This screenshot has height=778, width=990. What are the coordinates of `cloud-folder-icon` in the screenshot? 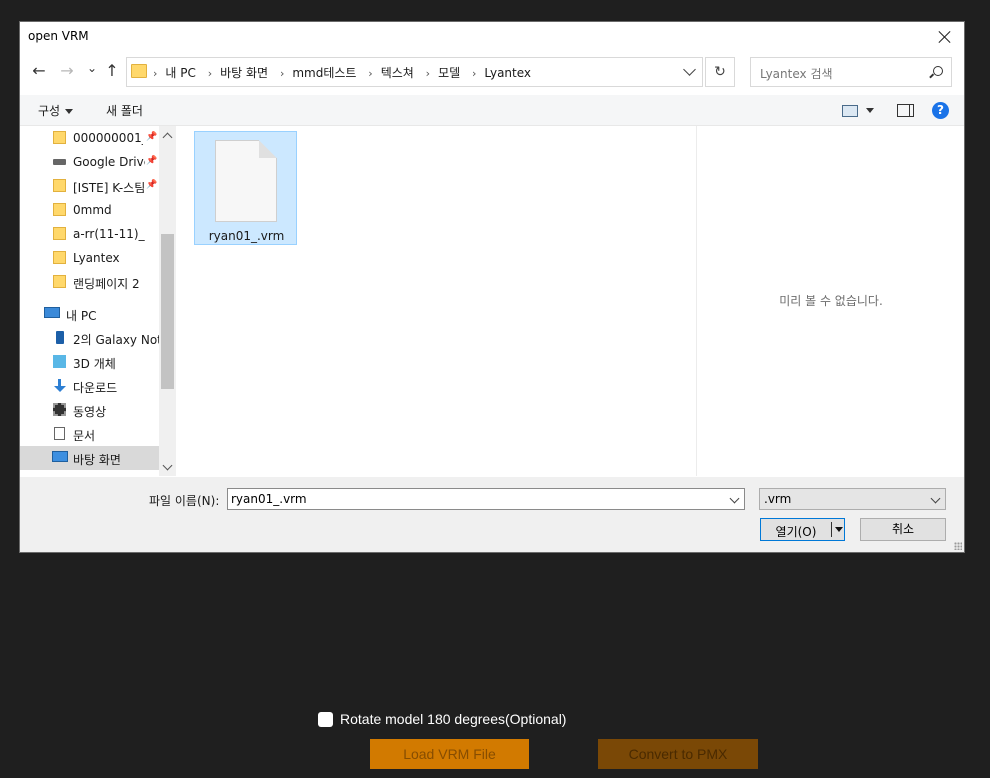 It's located at (59, 281).